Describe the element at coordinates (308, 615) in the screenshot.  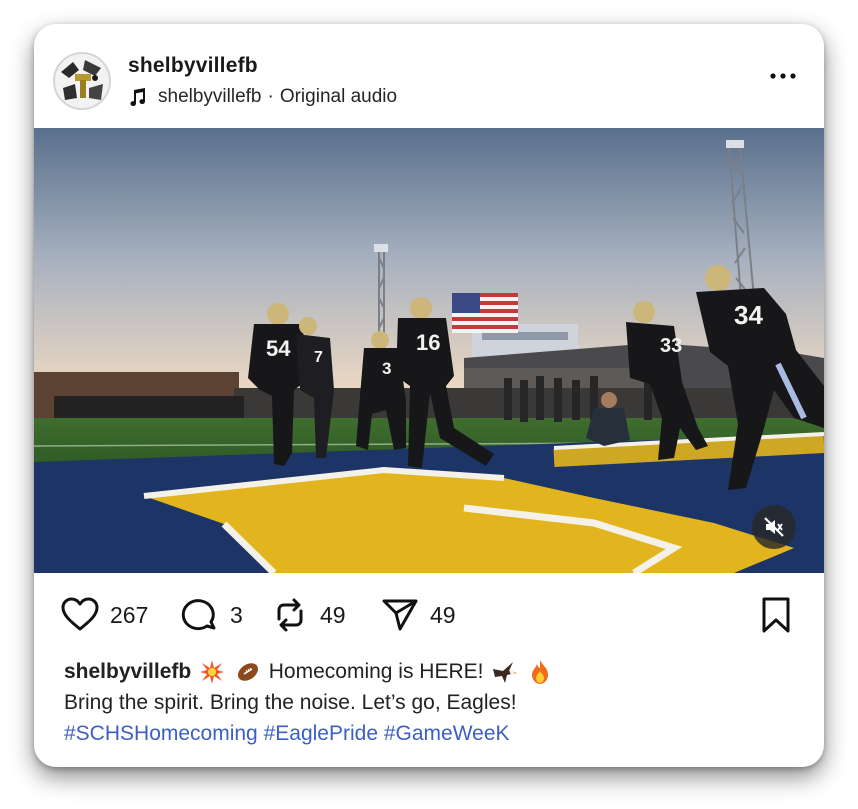
I see `repost-button: 49` at that location.